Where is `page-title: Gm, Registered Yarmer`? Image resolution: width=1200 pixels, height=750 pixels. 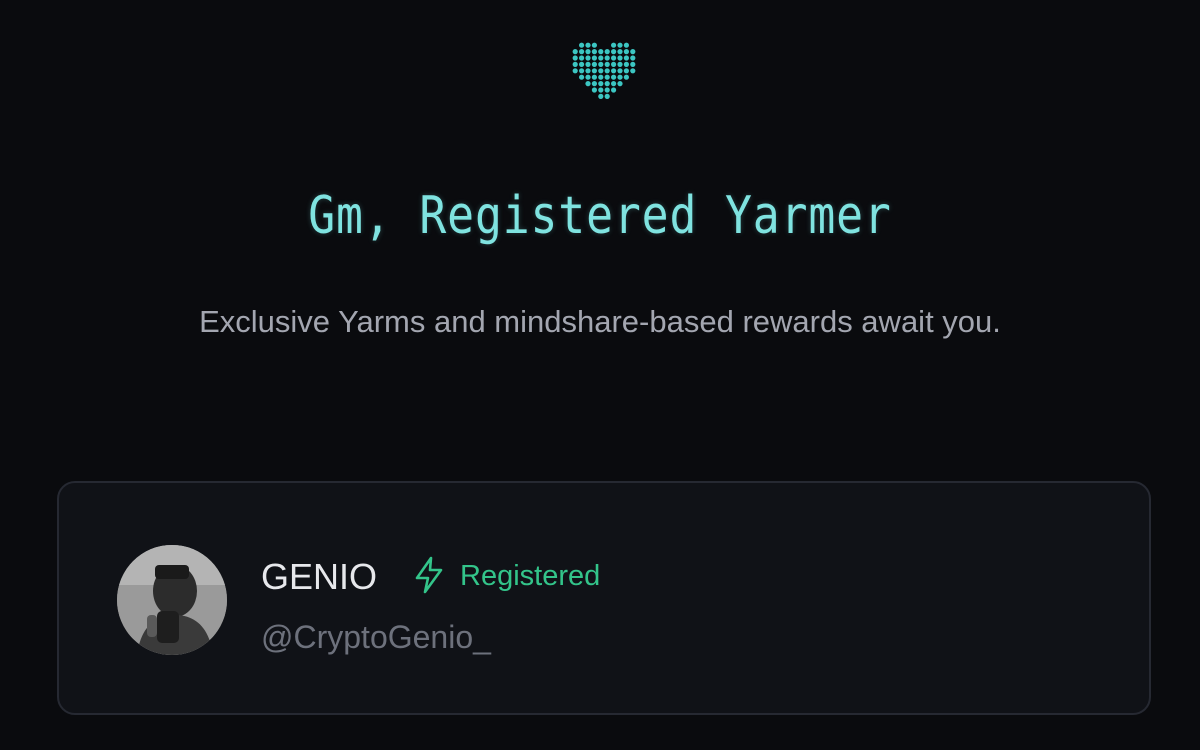 page-title: Gm, Registered Yarmer is located at coordinates (600, 216).